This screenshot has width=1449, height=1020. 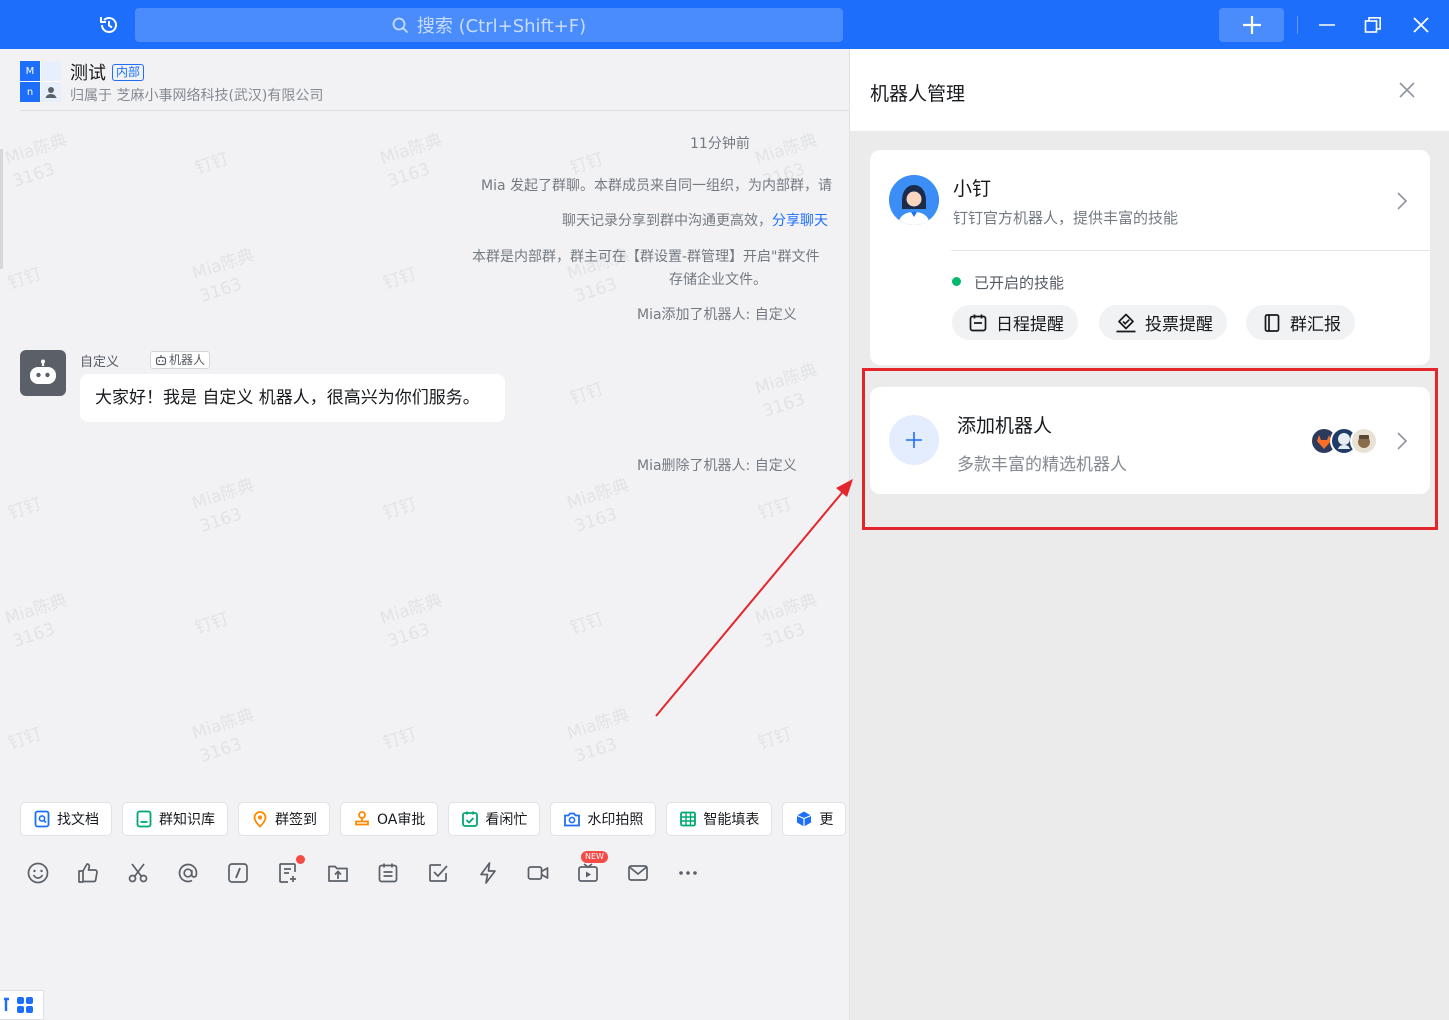 What do you see at coordinates (438, 873) in the screenshot?
I see `todo-check-icon` at bounding box center [438, 873].